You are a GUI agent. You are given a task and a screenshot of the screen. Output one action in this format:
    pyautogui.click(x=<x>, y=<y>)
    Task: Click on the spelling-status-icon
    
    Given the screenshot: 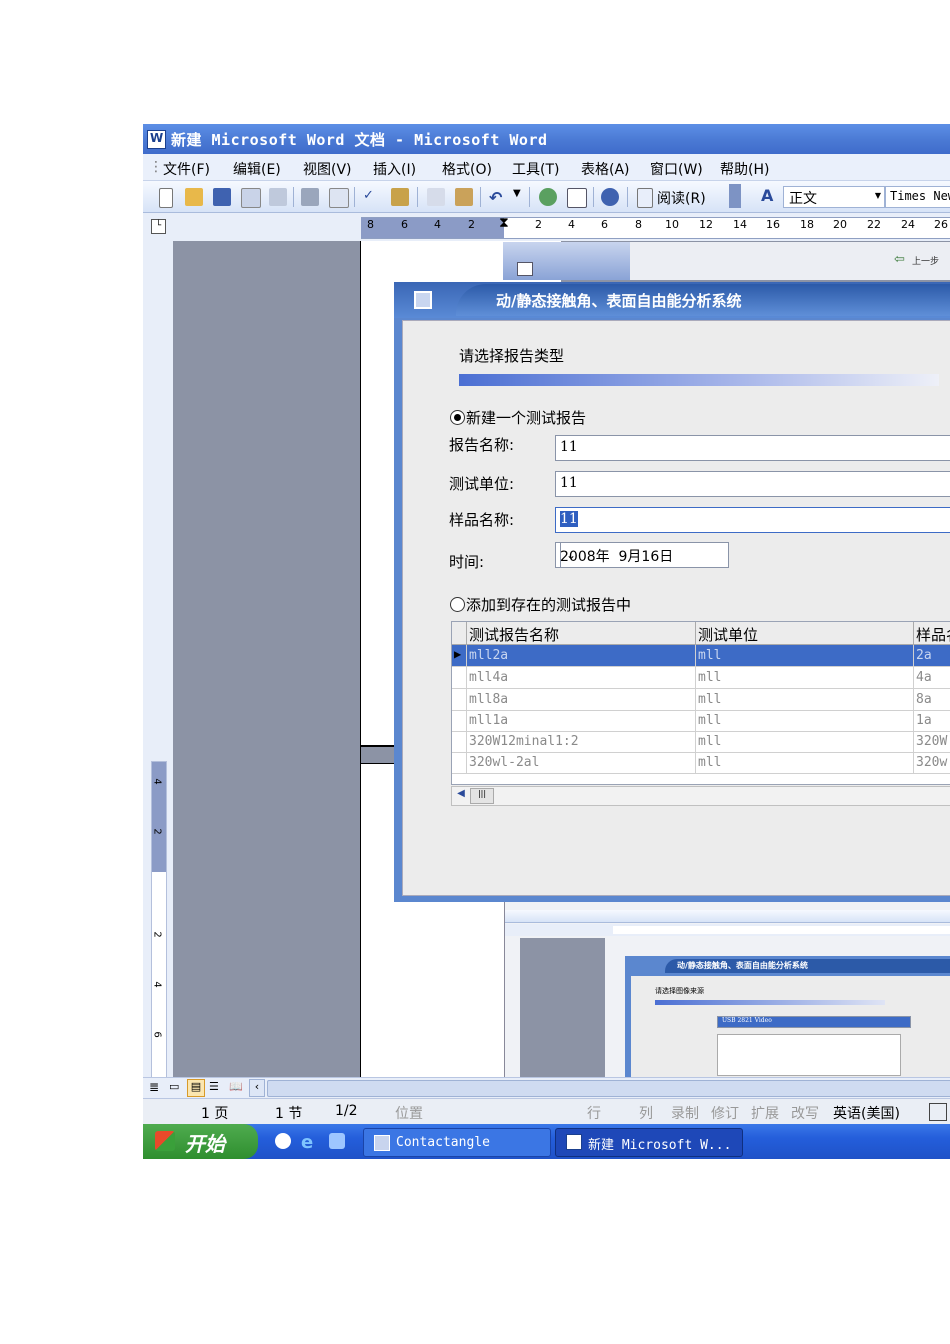 What is the action you would take?
    pyautogui.click(x=938, y=1112)
    